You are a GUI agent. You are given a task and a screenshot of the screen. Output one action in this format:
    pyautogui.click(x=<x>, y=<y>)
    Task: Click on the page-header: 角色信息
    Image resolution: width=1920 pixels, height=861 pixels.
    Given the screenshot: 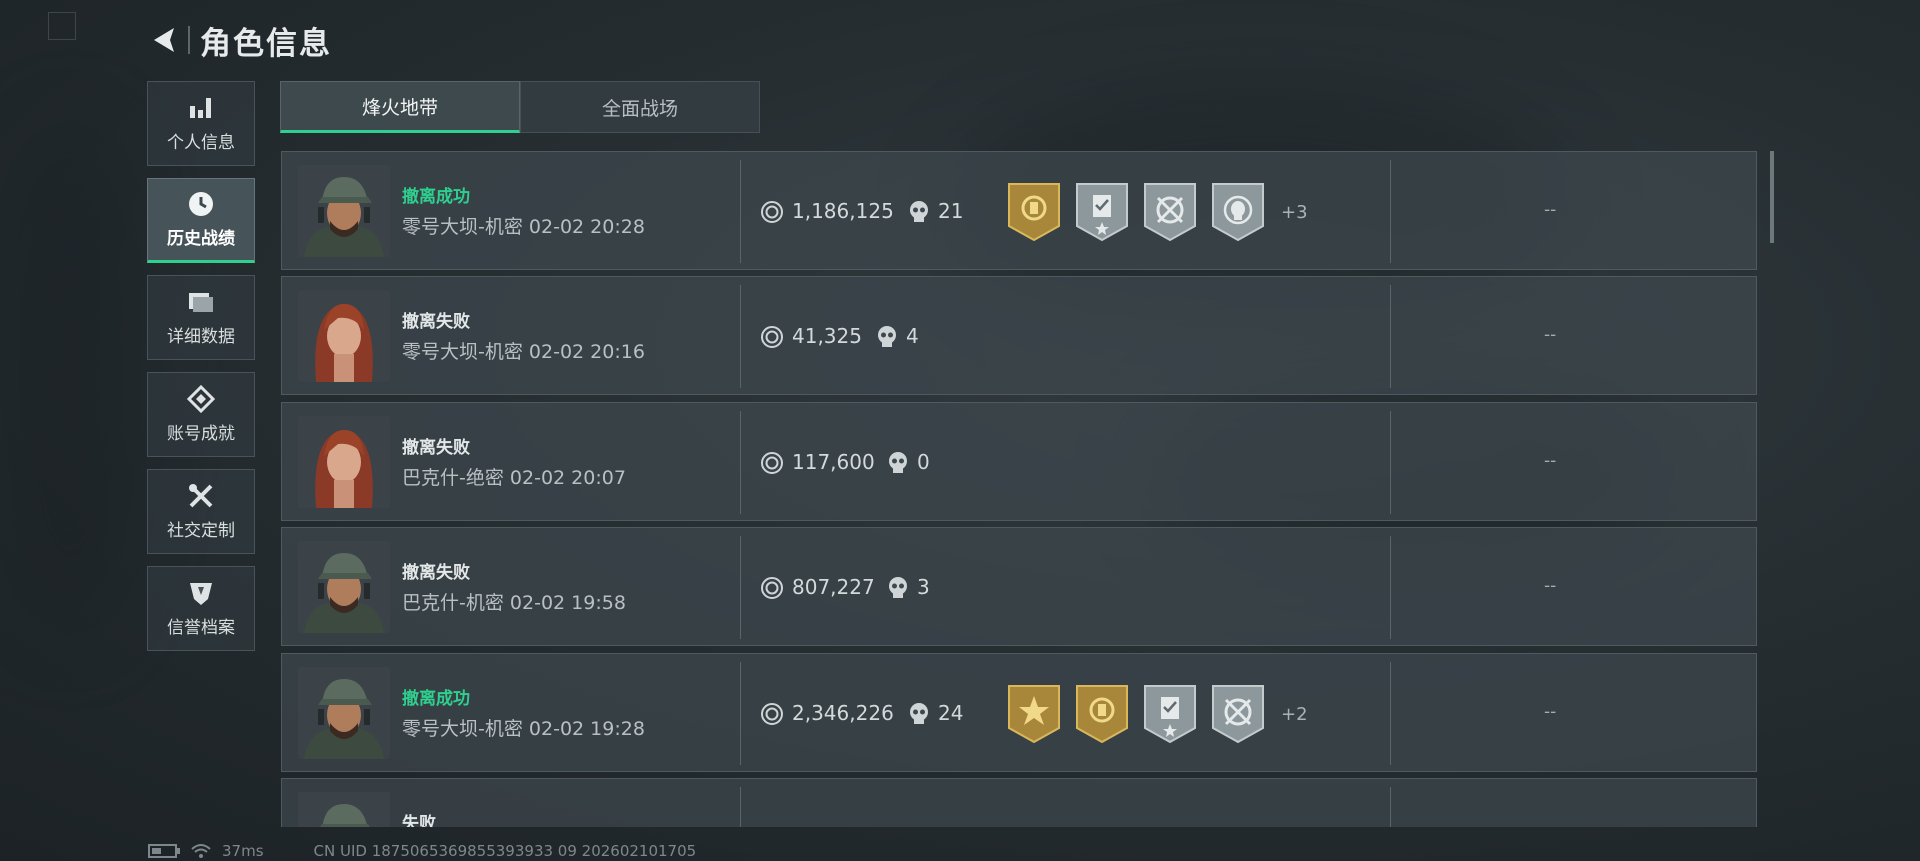 What is the action you would take?
    pyautogui.click(x=240, y=40)
    